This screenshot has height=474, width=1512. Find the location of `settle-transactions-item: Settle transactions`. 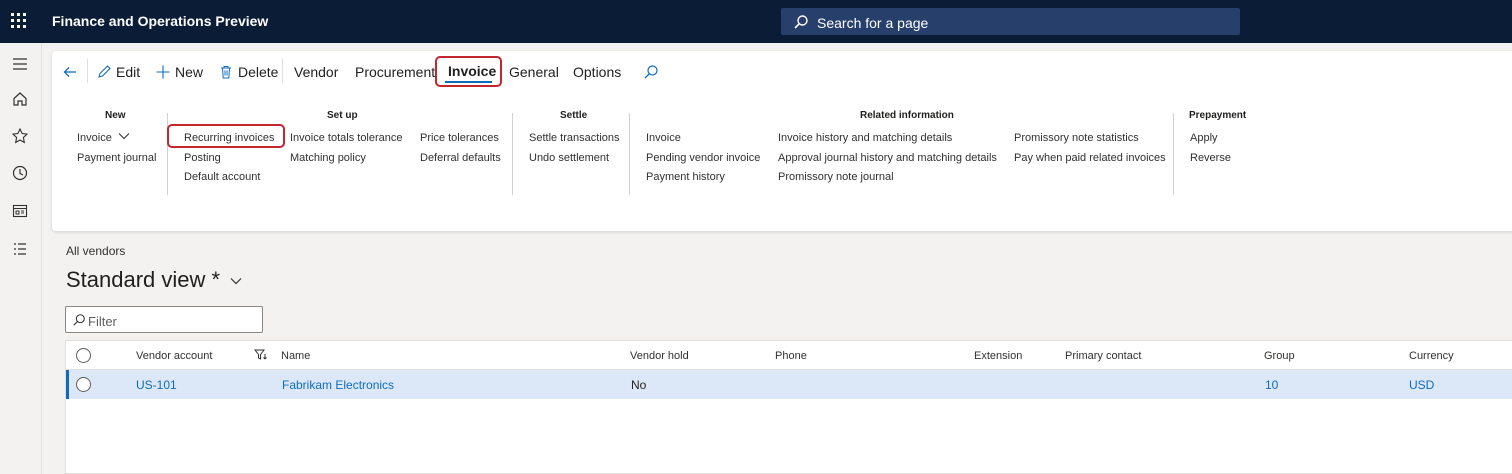

settle-transactions-item: Settle transactions is located at coordinates (574, 138).